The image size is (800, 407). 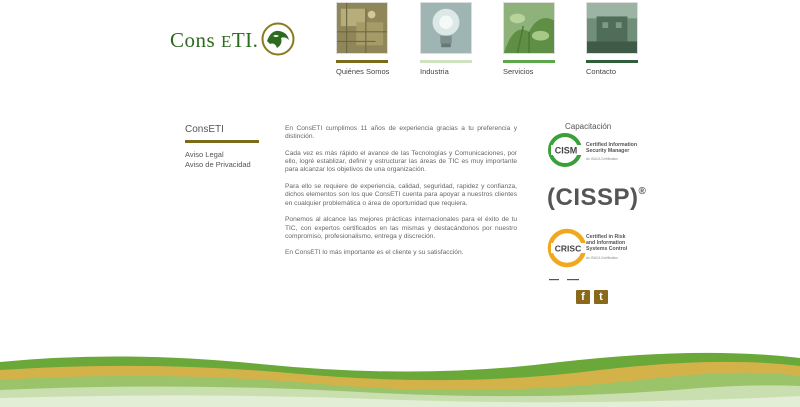 I want to click on crisc-ring-icon: CRISC, so click(x=569, y=248).